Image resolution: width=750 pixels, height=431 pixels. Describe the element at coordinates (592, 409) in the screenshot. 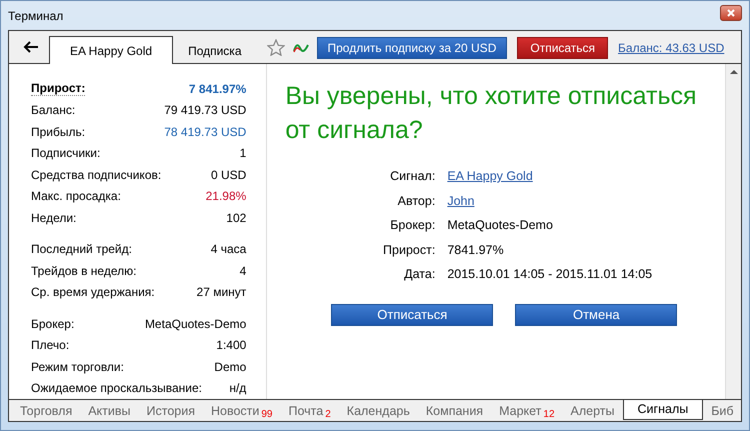

I see `panel-tab: Алерты` at that location.